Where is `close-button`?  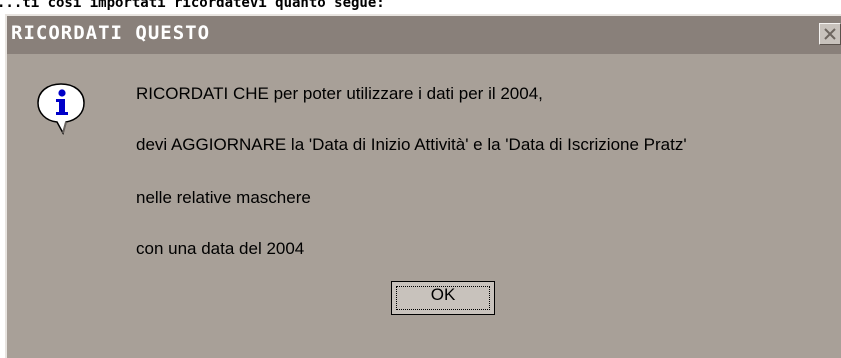
close-button is located at coordinates (830, 34).